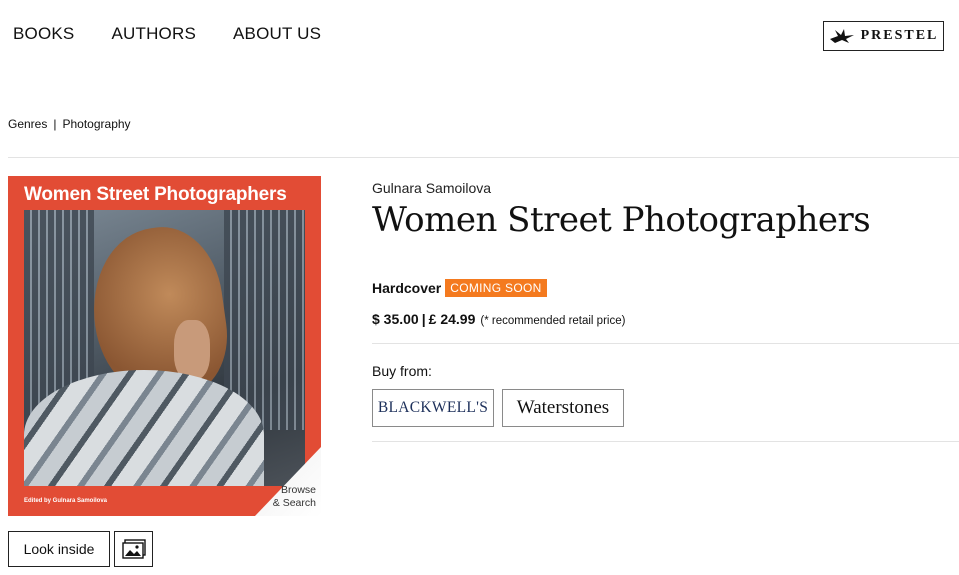 This screenshot has height=575, width=959. Describe the element at coordinates (43, 34) in the screenshot. I see `nav-item-books: BOOKS` at that location.